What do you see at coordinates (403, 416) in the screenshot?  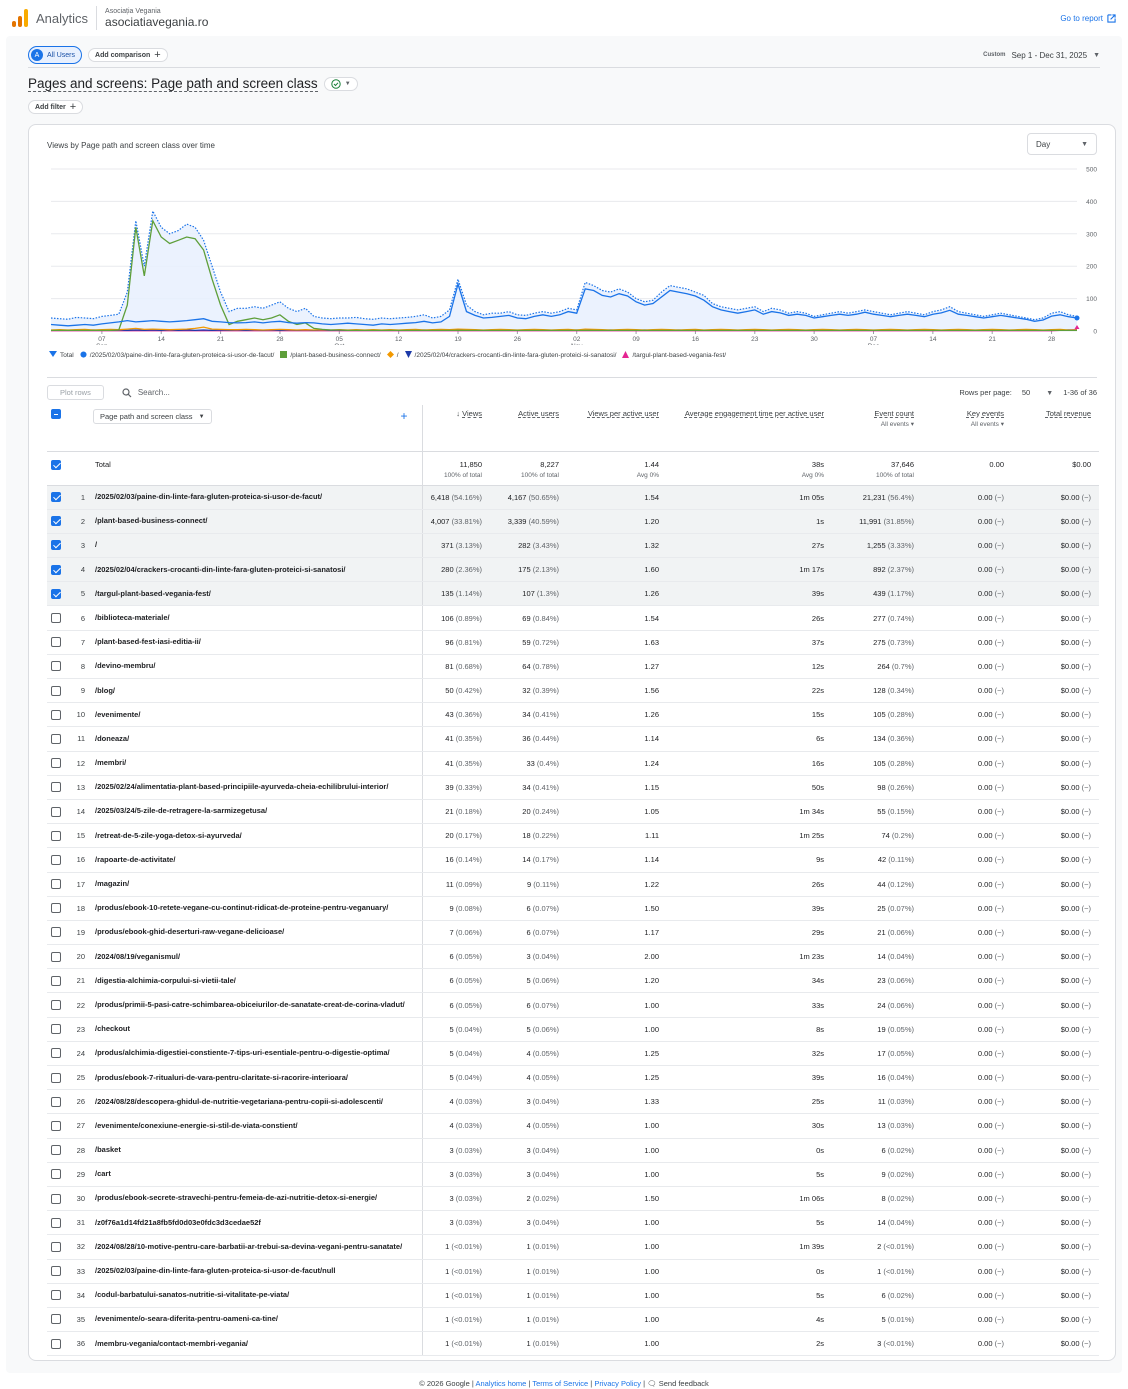 I see `add-dimension-button: +` at bounding box center [403, 416].